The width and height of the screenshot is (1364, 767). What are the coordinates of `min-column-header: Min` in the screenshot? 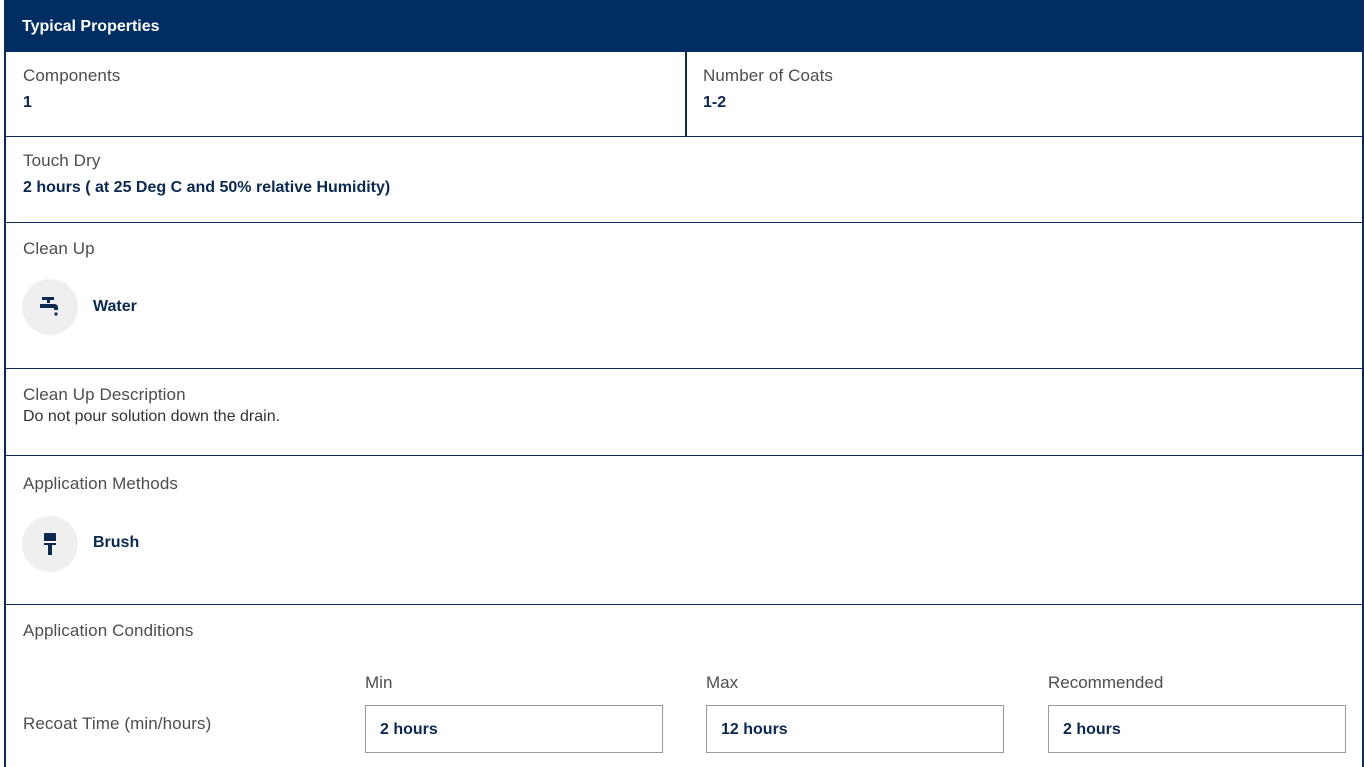 It's located at (379, 682).